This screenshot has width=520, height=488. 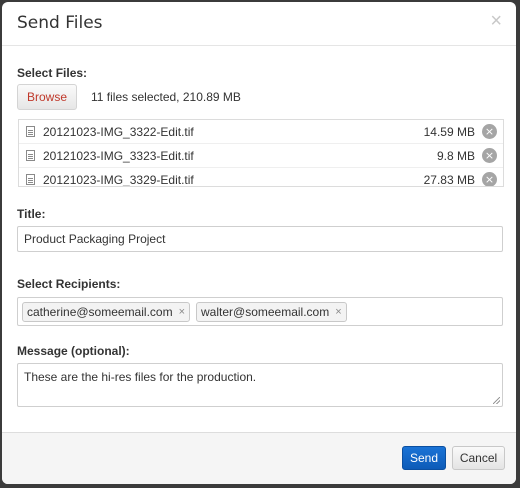 What do you see at coordinates (496, 21) in the screenshot?
I see `close-icon: ×` at bounding box center [496, 21].